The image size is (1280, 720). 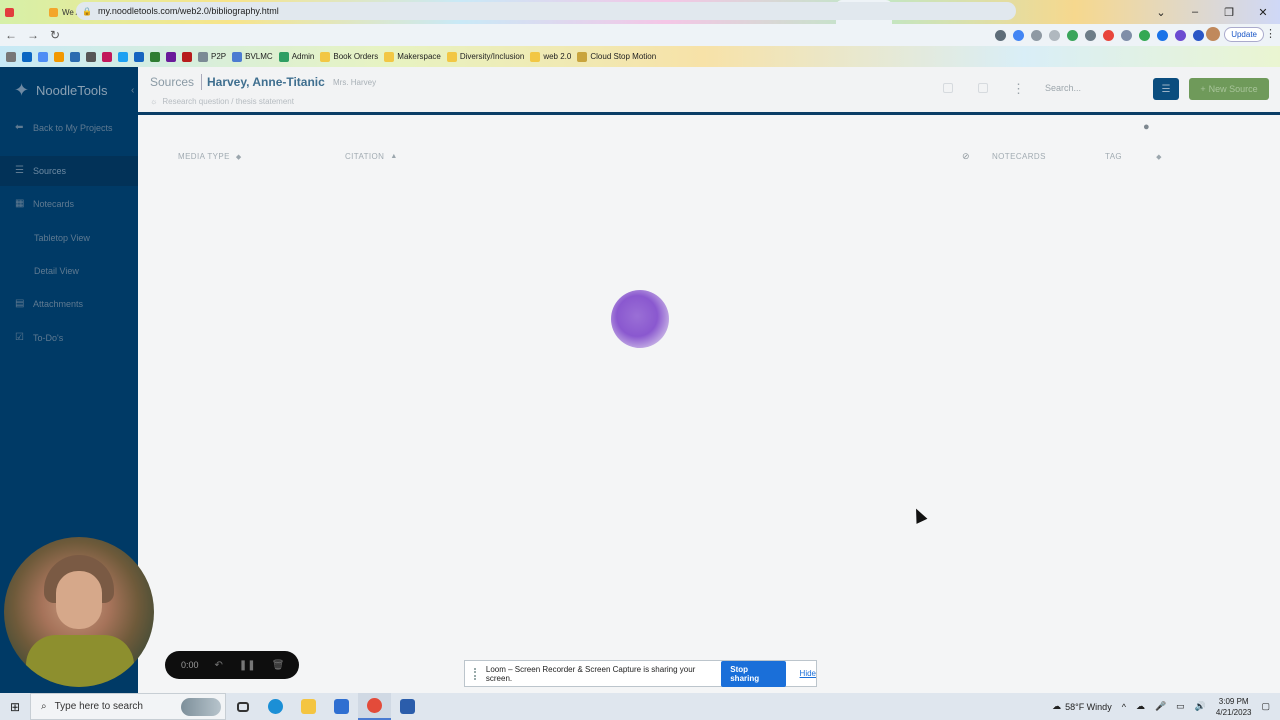 I want to click on column-tag: TAG ◆, so click(x=1133, y=156).